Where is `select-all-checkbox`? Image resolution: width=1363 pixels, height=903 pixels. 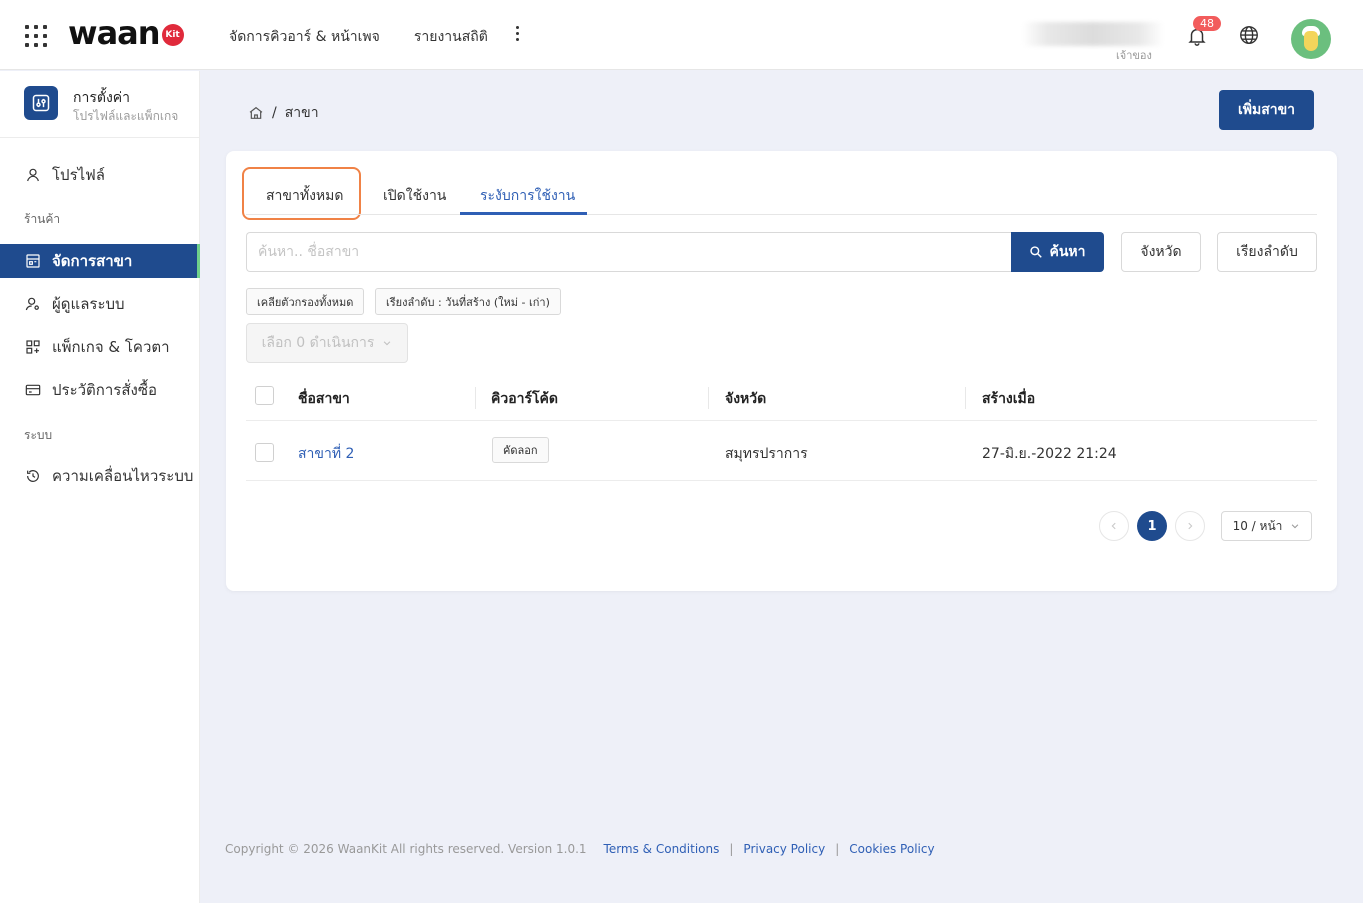 select-all-checkbox is located at coordinates (264, 395).